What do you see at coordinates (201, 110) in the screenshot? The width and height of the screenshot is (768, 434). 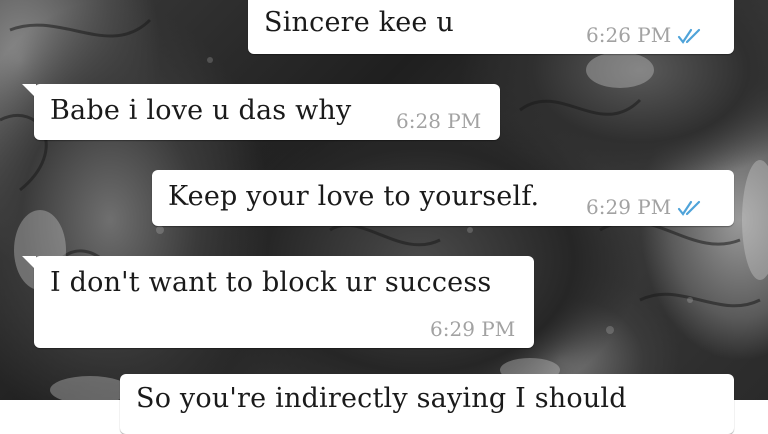 I see `message-text: Babe i love u das why` at bounding box center [201, 110].